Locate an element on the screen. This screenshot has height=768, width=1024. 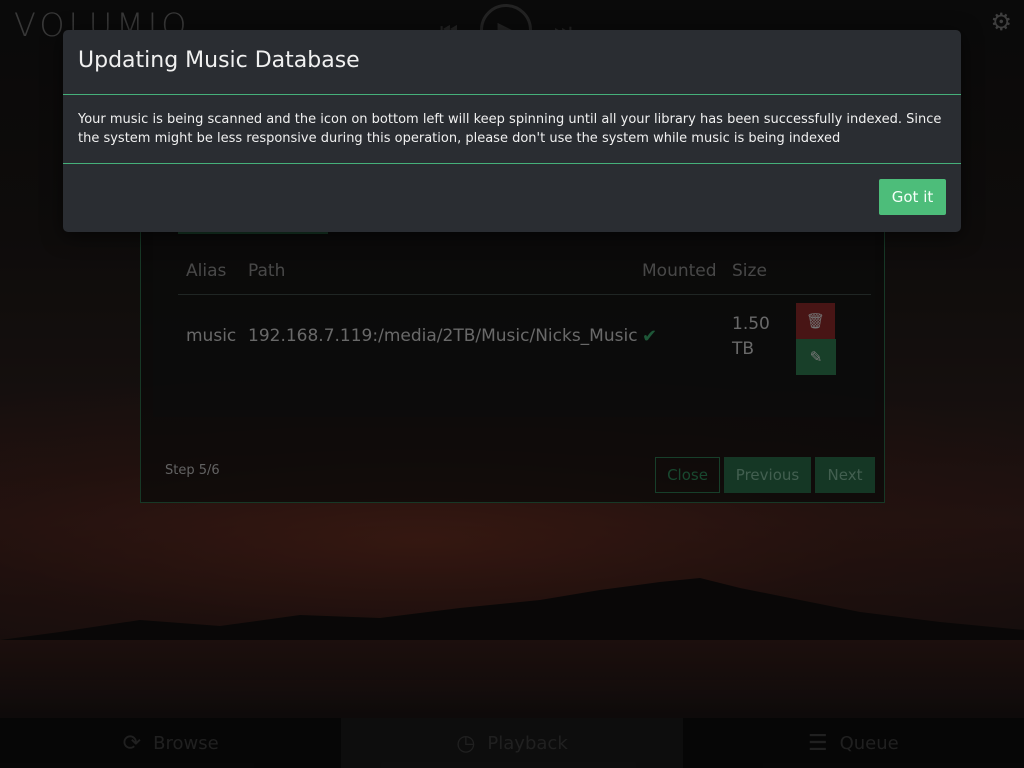
got-it-button: Got it is located at coordinates (912, 197).